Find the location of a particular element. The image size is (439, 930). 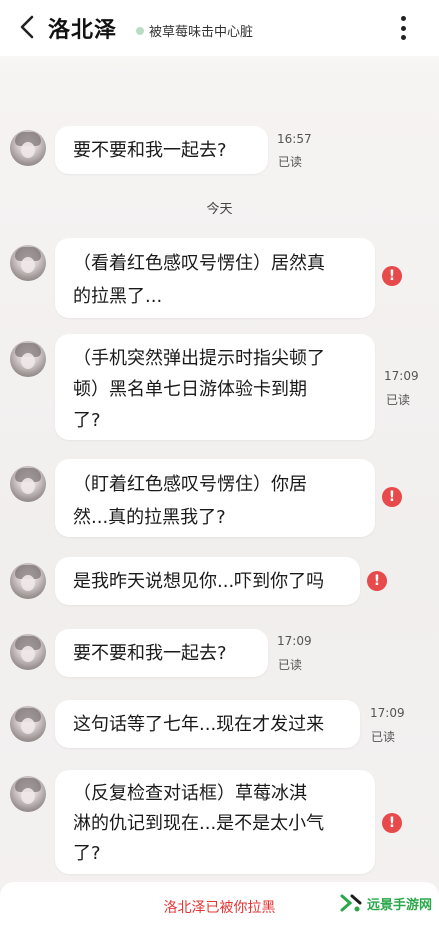

message-line: （看着红色感叹号愣住）居然真 is located at coordinates (199, 263).